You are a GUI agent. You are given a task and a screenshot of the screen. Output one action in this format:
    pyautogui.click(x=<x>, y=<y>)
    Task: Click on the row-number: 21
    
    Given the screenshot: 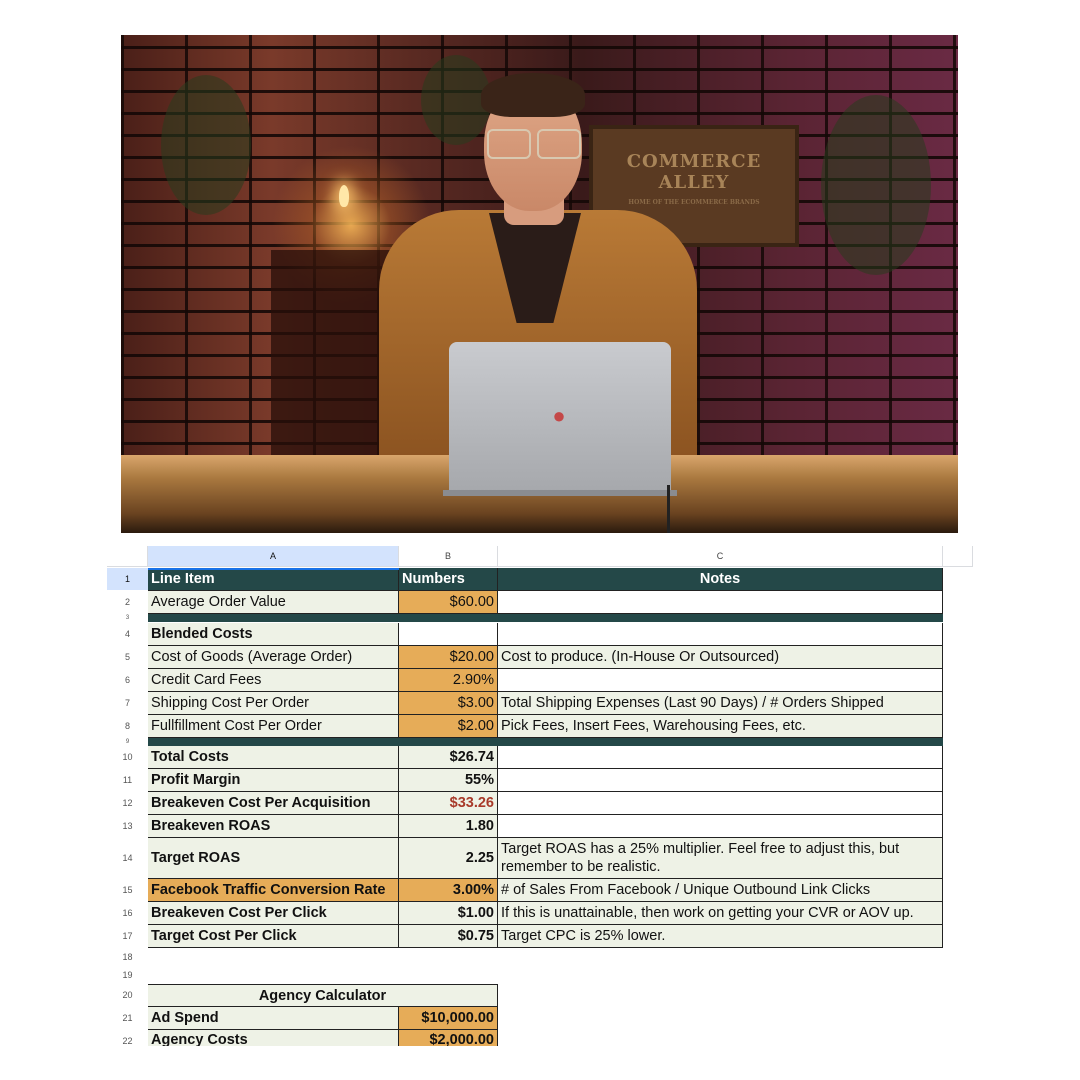 What is the action you would take?
    pyautogui.click(x=127, y=1018)
    